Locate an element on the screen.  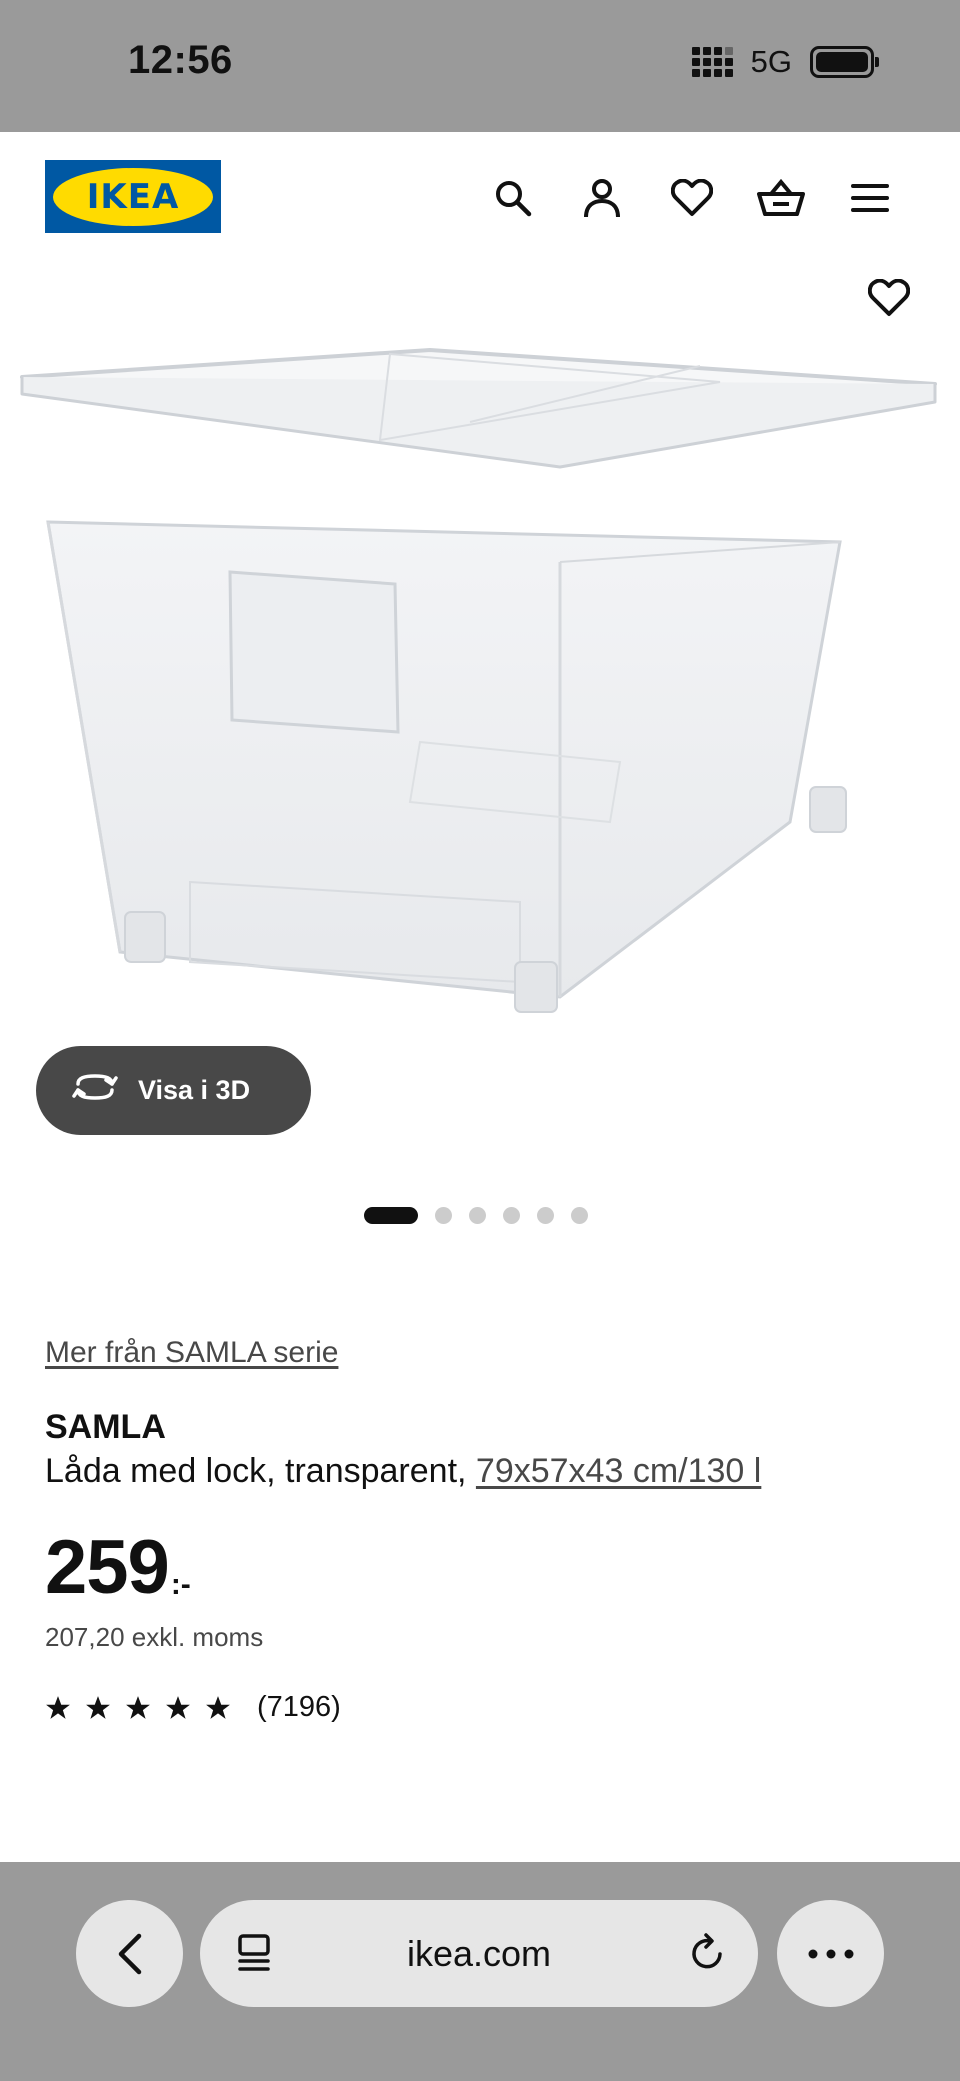
product-description-text: Låda med lock, transparent, is located at coordinates (256, 1471).